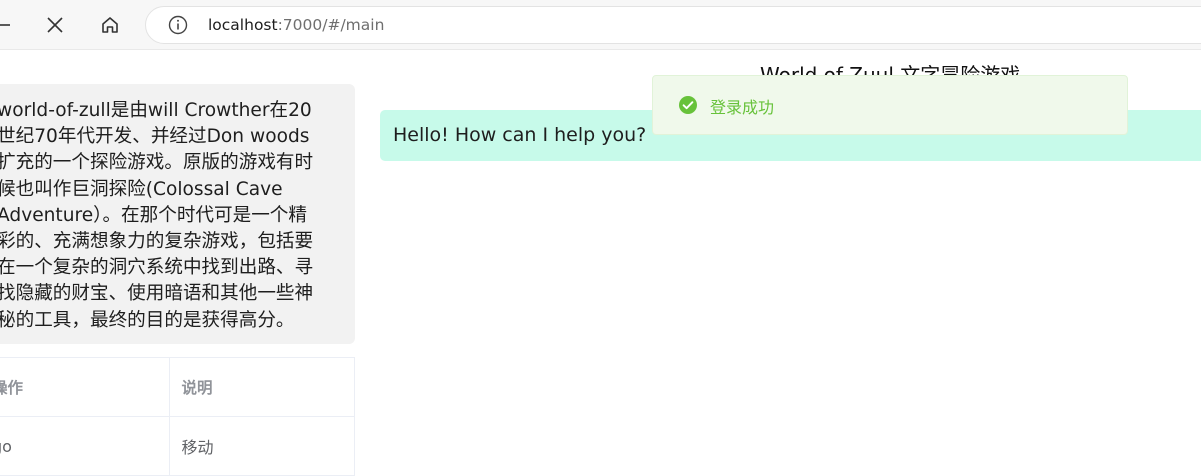  I want to click on toast-message: 登录成功, so click(742, 107).